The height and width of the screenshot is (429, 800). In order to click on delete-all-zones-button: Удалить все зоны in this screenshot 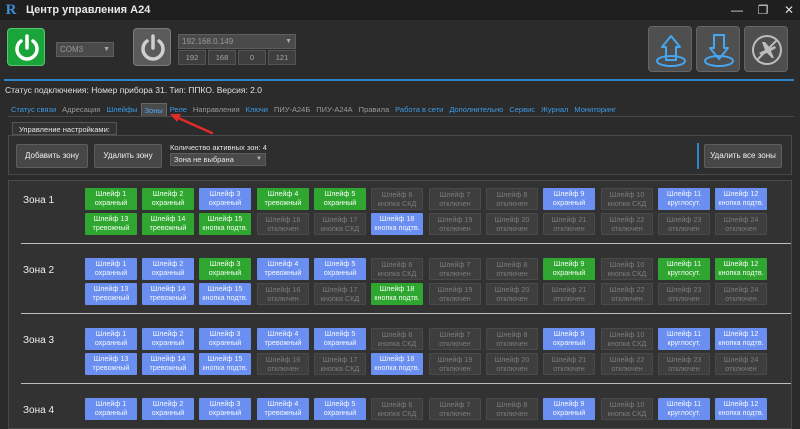, I will do `click(743, 156)`.